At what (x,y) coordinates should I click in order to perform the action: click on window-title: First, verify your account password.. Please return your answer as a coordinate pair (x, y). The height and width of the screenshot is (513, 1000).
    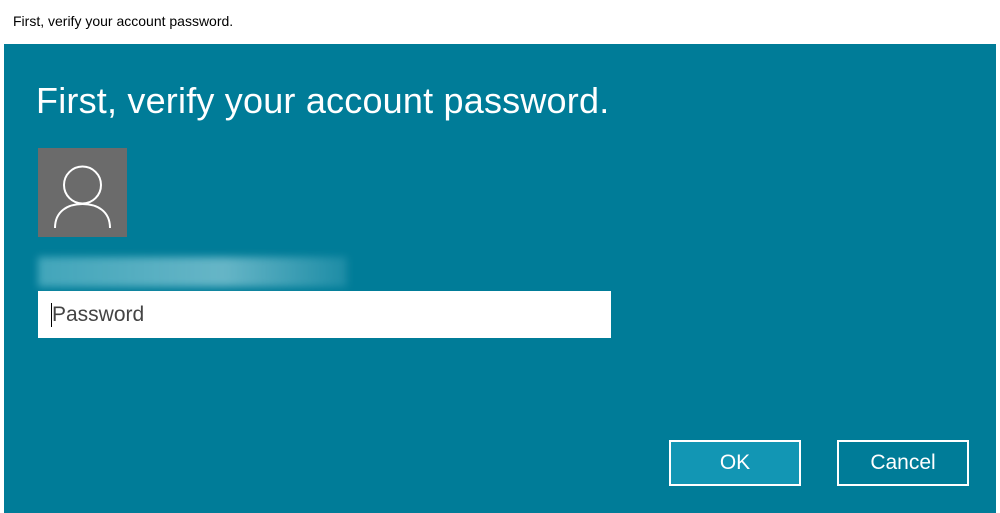
    Looking at the image, I should click on (123, 21).